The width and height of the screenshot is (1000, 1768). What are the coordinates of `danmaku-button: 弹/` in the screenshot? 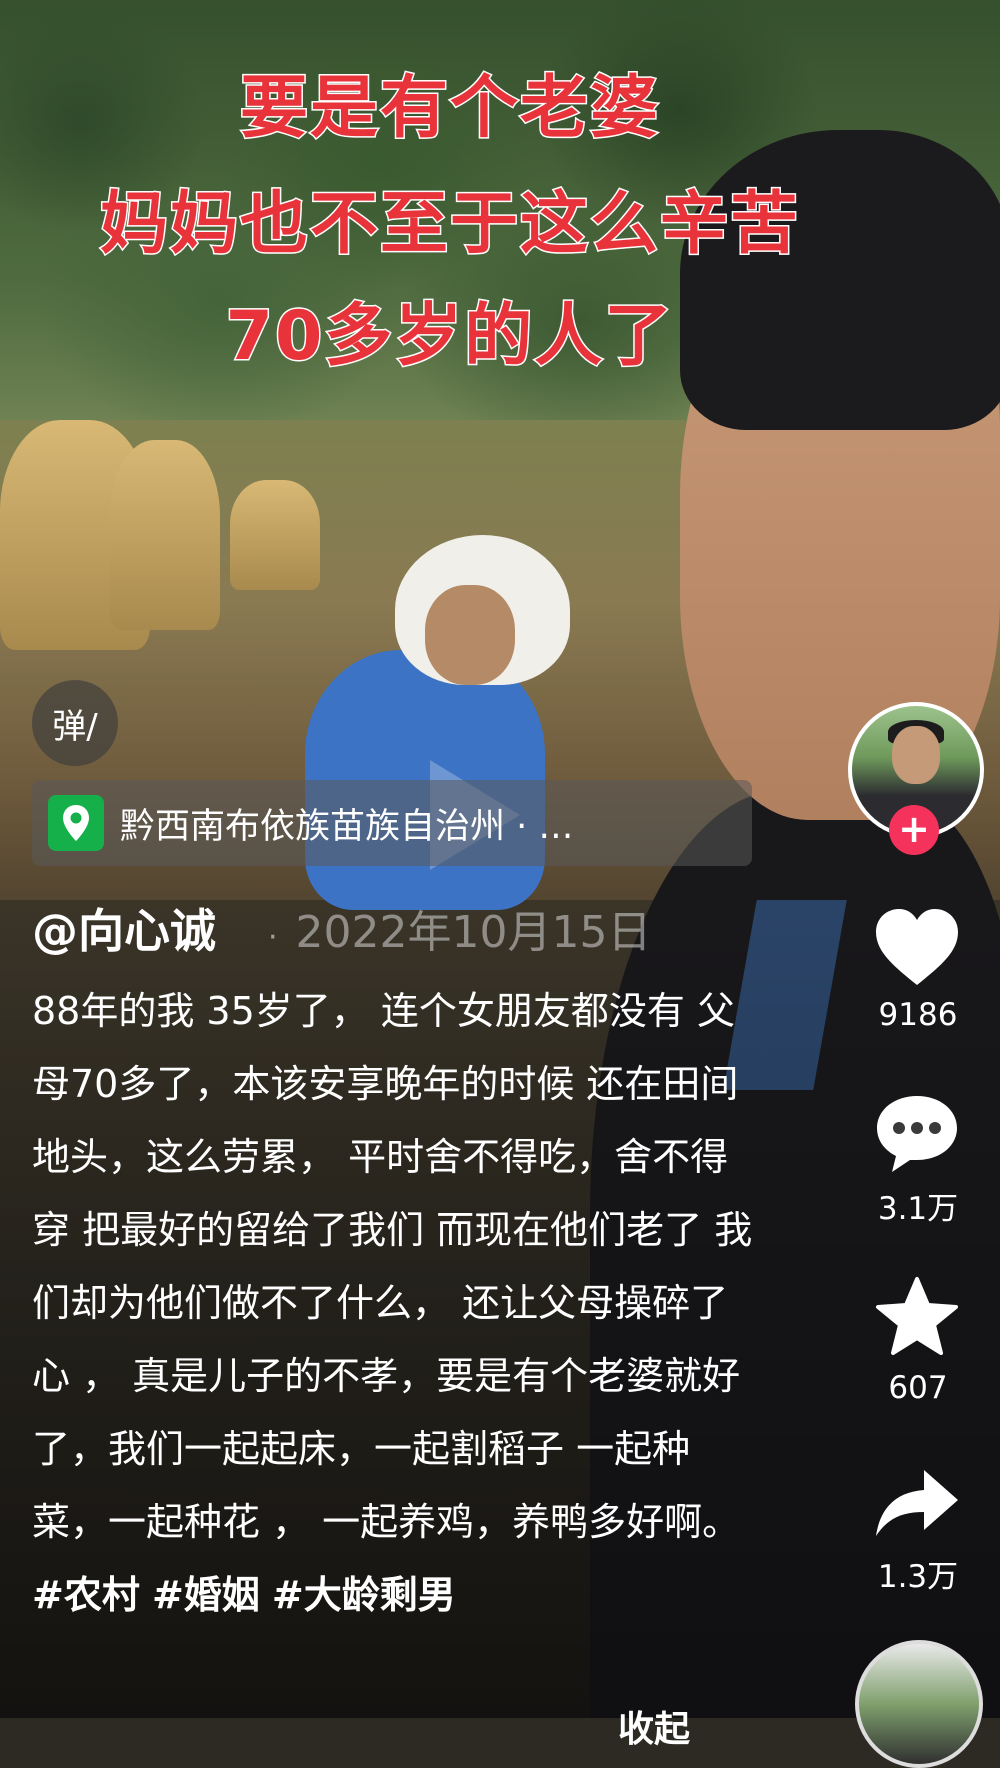 It's located at (75, 723).